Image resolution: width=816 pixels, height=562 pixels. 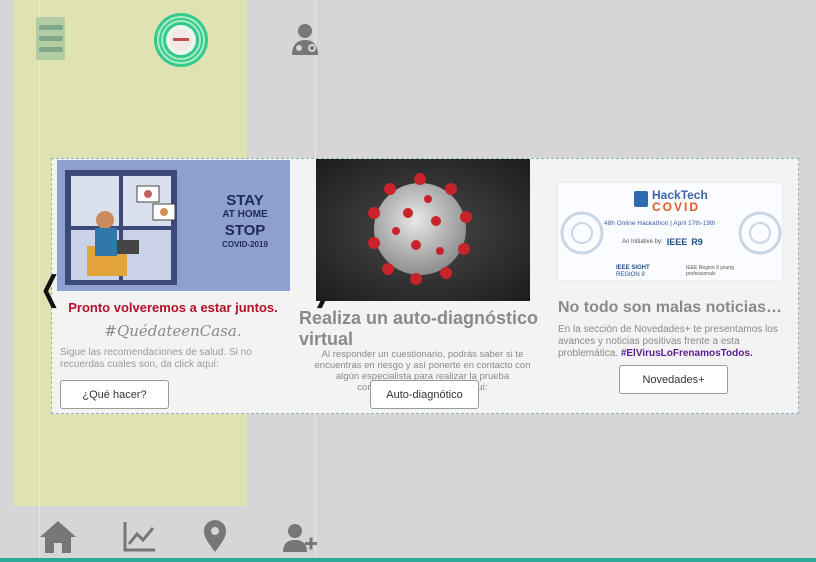 I want to click on slide-2-title: Realiza un auto-diagnóstico virtual, so click(x=419, y=328).